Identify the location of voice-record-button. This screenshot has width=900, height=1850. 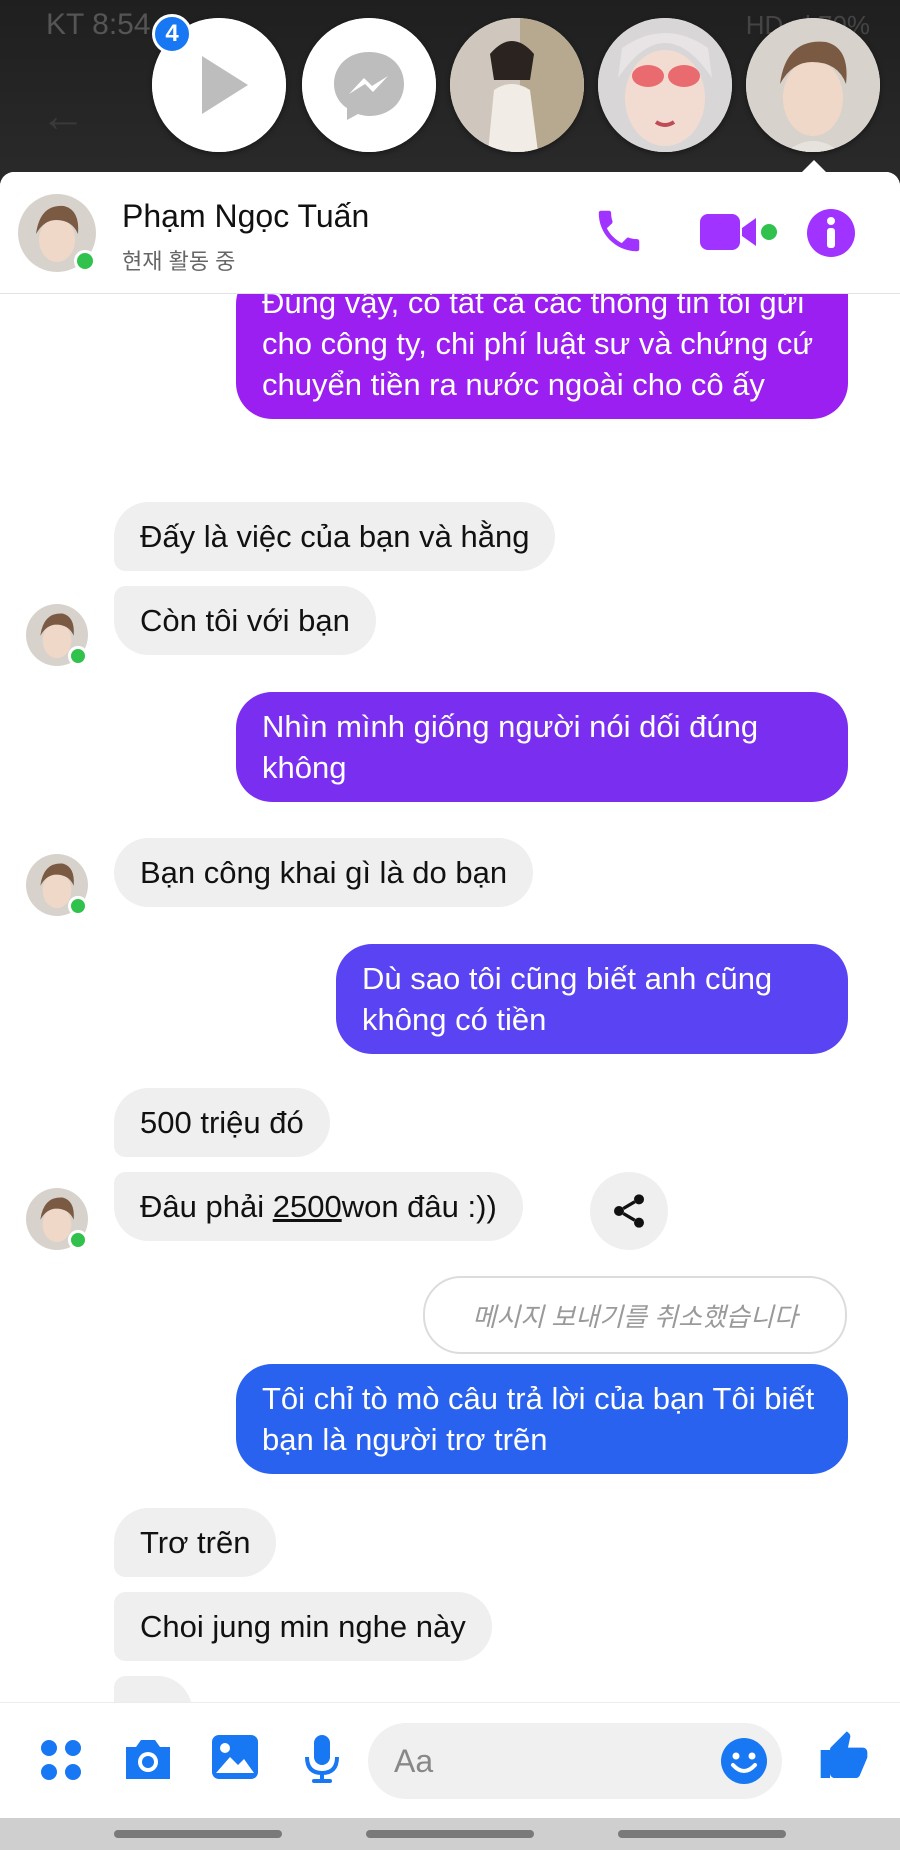
(322, 1761).